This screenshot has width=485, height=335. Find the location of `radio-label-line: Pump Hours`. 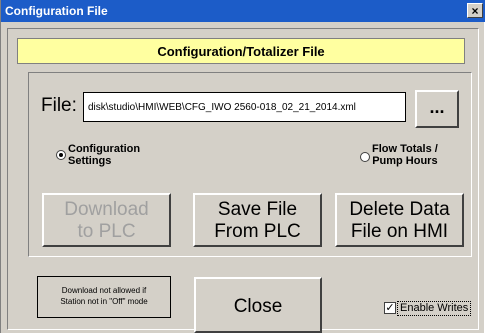

radio-label-line: Pump Hours is located at coordinates (405, 161).